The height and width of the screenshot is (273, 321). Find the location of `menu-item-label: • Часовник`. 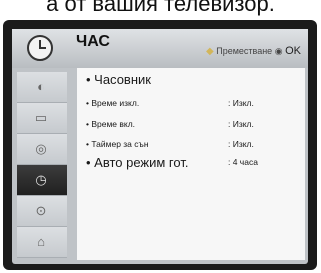

menu-item-label: • Часовник is located at coordinates (118, 79).